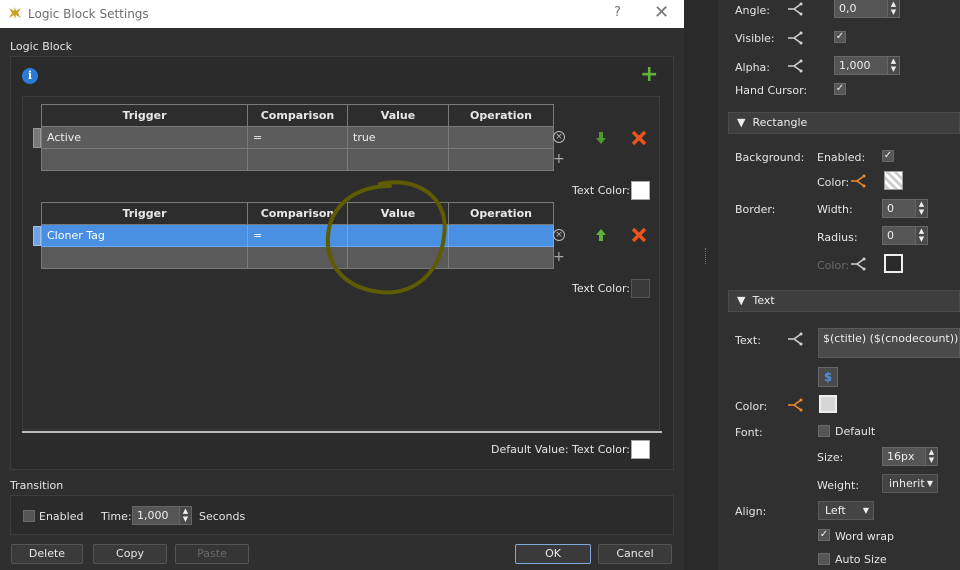  What do you see at coordinates (640, 449) in the screenshot?
I see `default-text-color-swatch` at bounding box center [640, 449].